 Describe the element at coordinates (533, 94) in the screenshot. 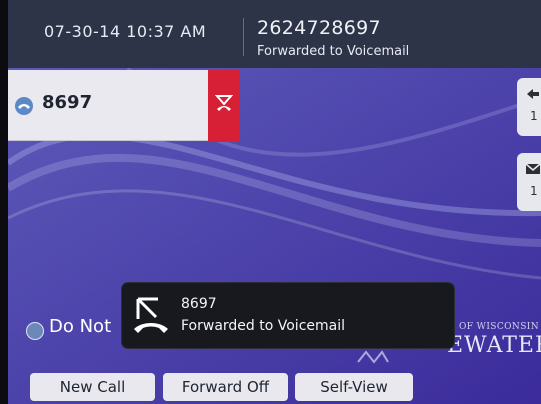

I see `call-history-icon` at that location.